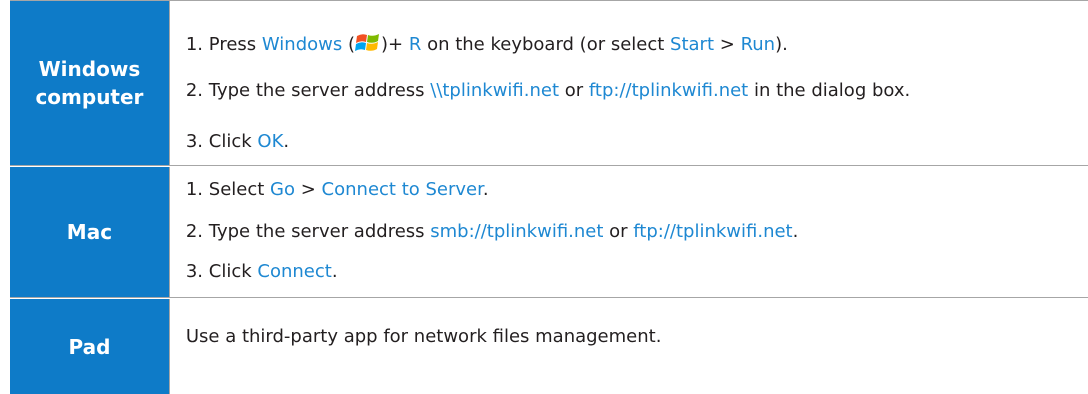 Image resolution: width=1088 pixels, height=394 pixels. What do you see at coordinates (367, 42) in the screenshot?
I see `windows-logo-icon` at bounding box center [367, 42].